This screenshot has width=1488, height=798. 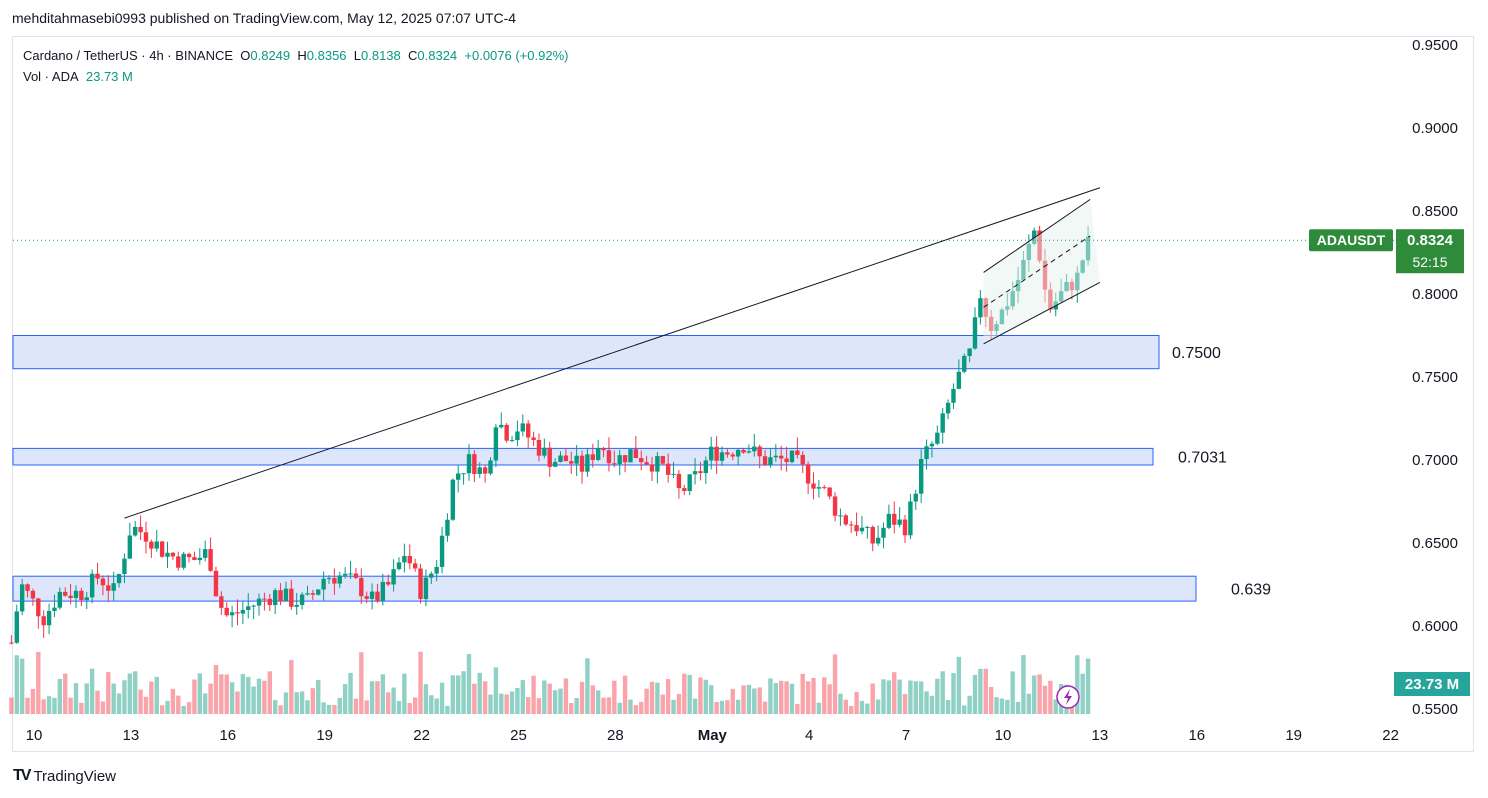 What do you see at coordinates (51, 76) in the screenshot?
I see `volume-label: Vol · ADA` at bounding box center [51, 76].